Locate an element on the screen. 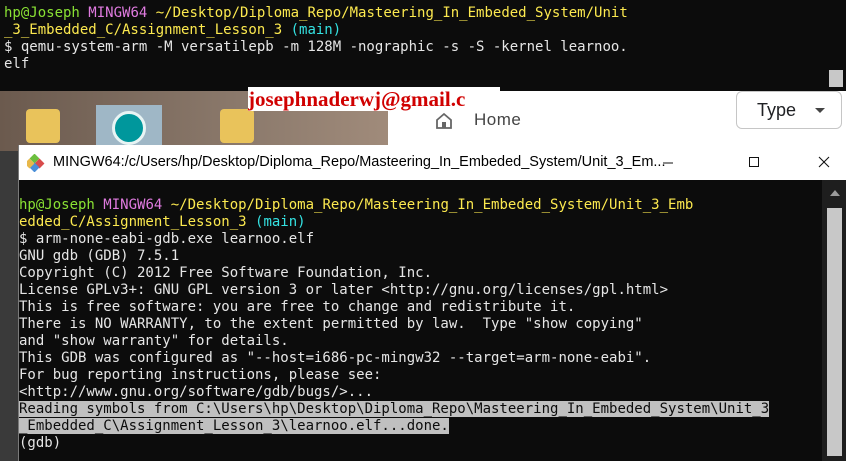 The width and height of the screenshot is (846, 461). minimize-icon is located at coordinates (668, 163).